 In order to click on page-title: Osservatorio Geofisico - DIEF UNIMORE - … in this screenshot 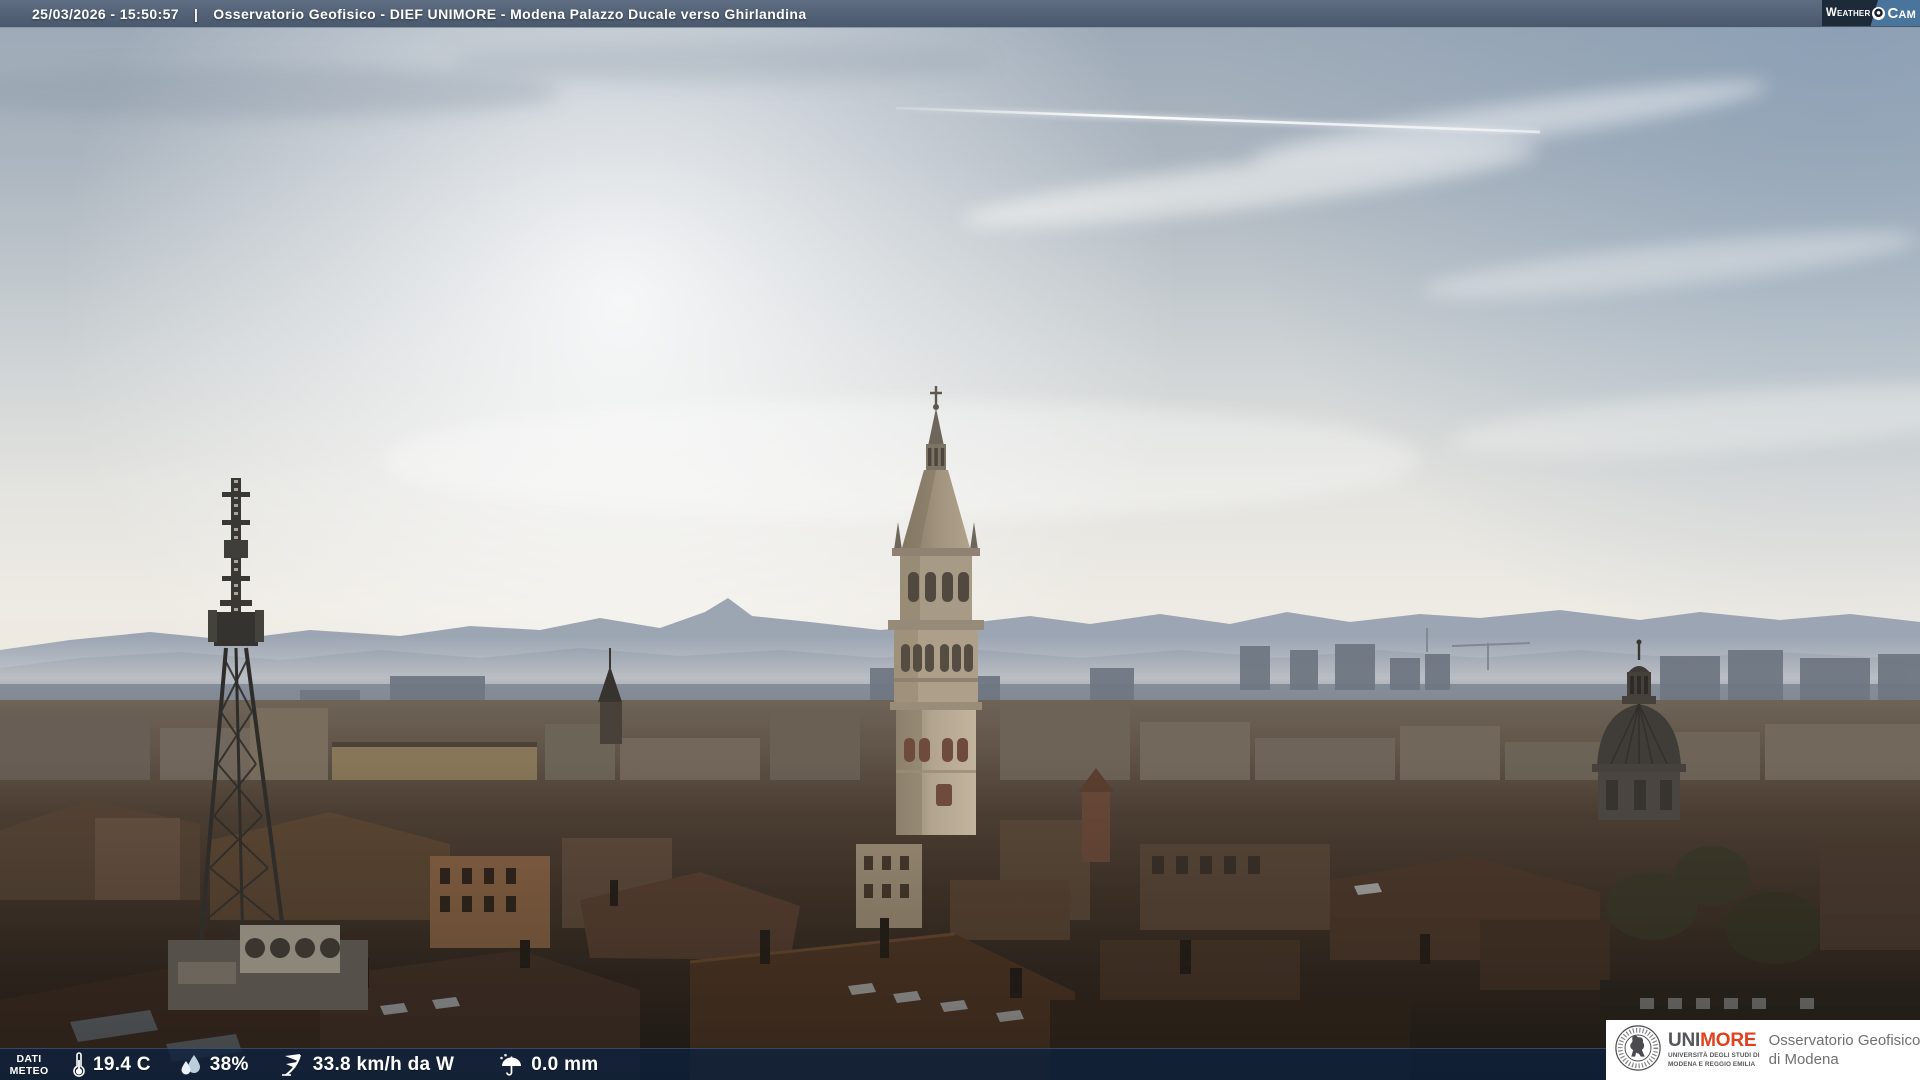, I will do `click(510, 13)`.